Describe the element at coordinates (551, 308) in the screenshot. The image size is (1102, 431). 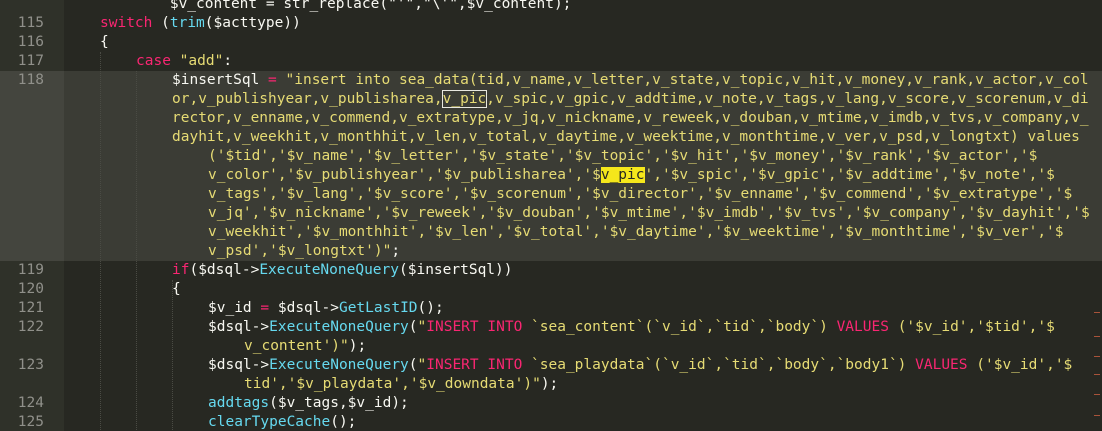
I see `code-line: 121 $v_id = $dsql->GetLastID();` at that location.